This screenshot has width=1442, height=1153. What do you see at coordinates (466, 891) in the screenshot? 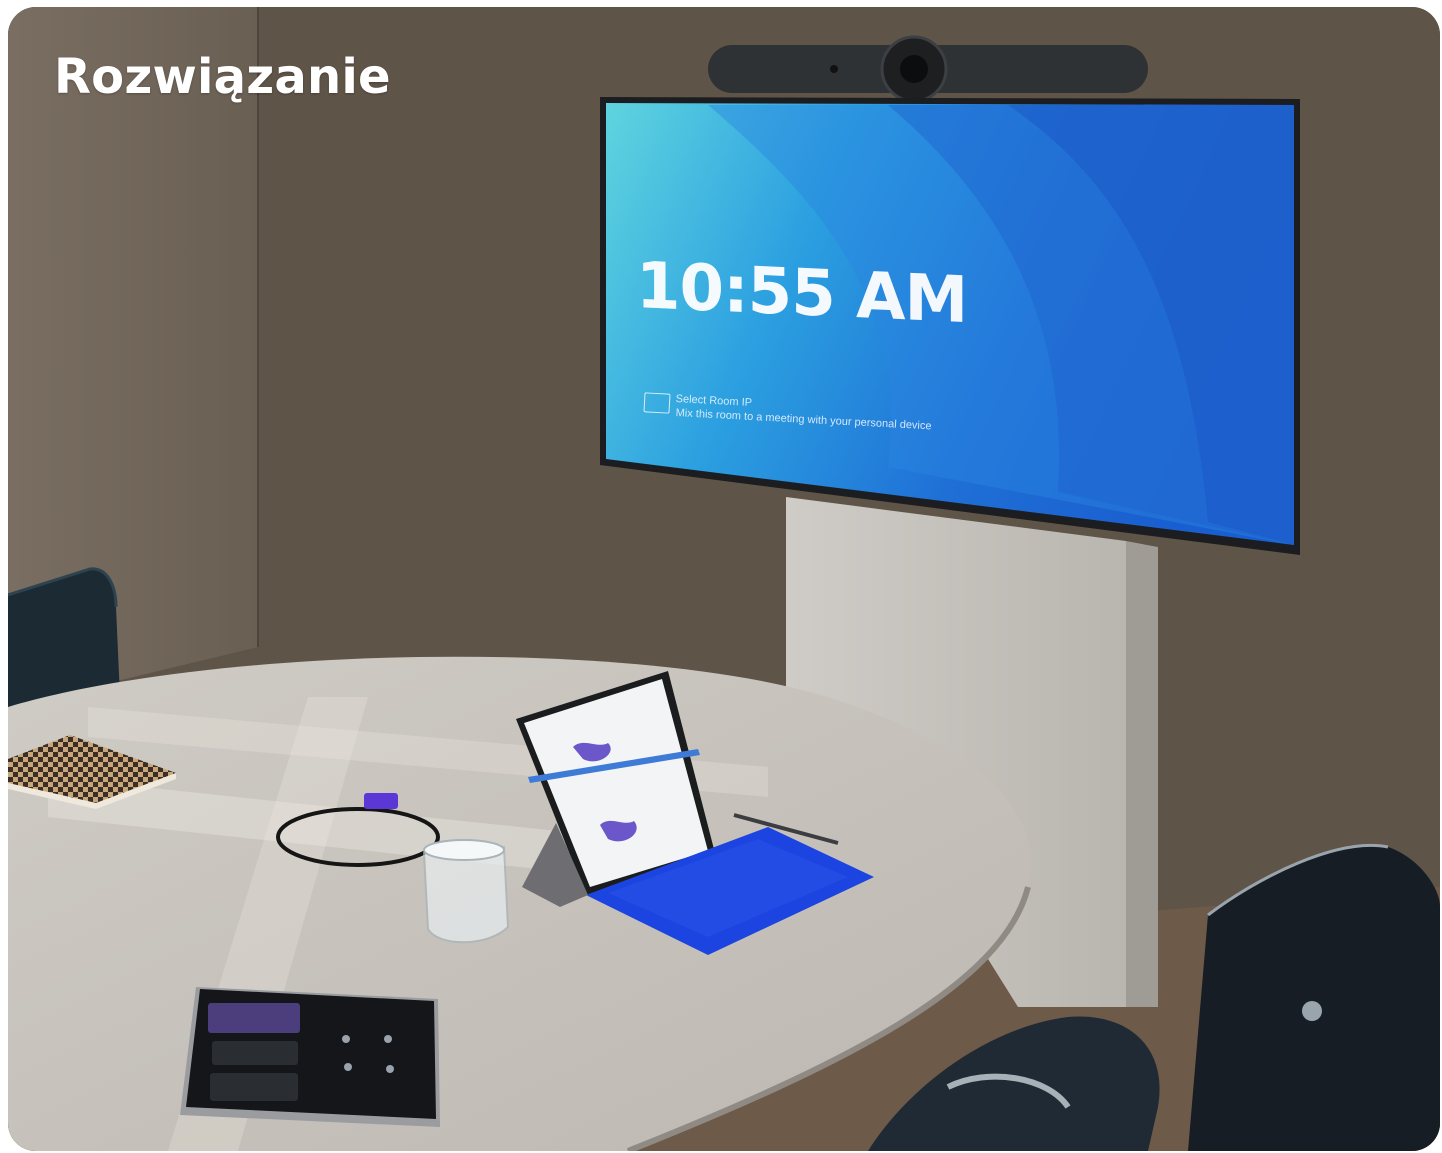
I see `water-glass` at bounding box center [466, 891].